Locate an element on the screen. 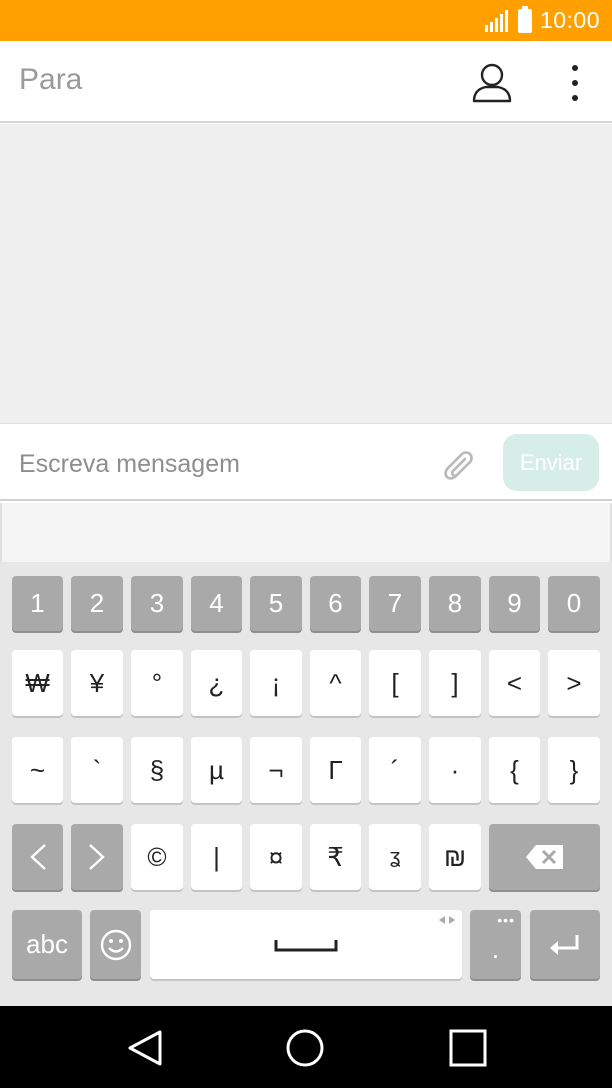 The width and height of the screenshot is (612, 1088). enter-icon is located at coordinates (564, 944).